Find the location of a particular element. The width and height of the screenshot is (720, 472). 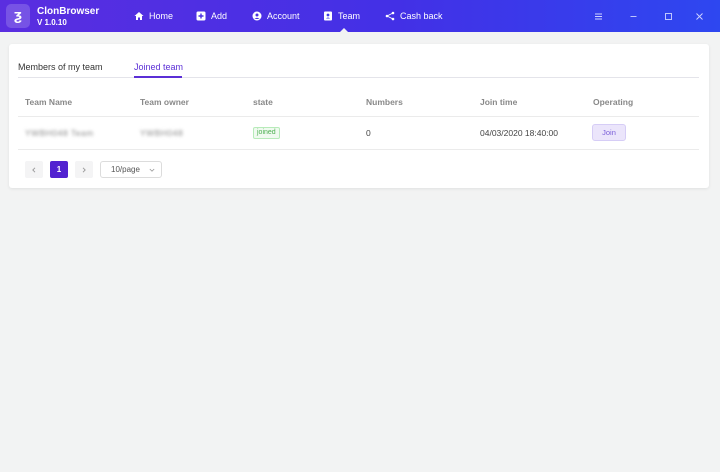

maximize-icon is located at coordinates (668, 16).